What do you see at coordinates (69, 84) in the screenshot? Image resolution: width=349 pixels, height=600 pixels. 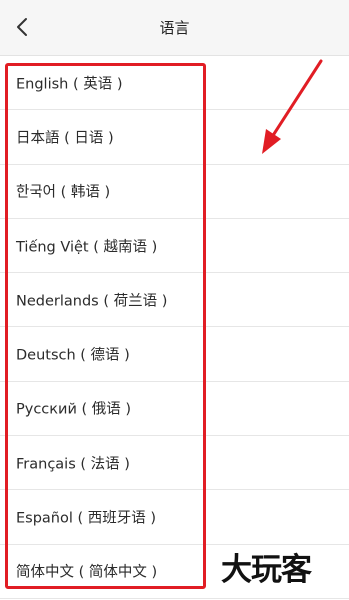 I see `language-label: English ( 英语 )` at bounding box center [69, 84].